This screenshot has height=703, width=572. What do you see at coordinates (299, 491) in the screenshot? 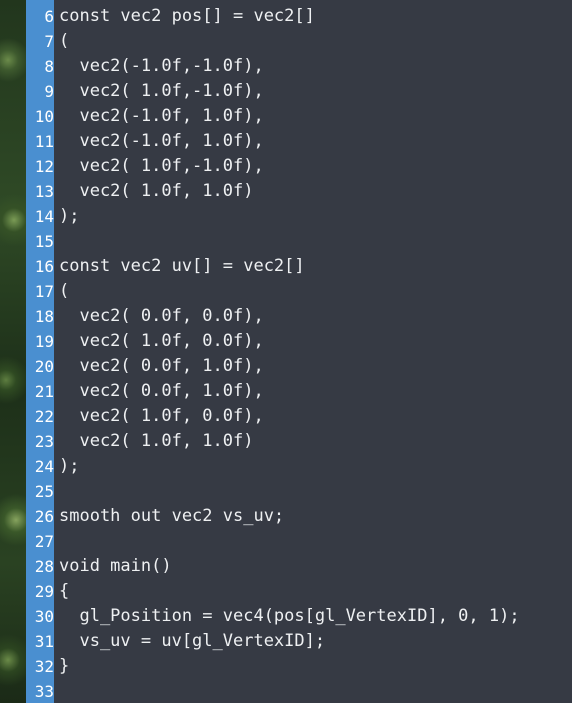
I see `code-line: 25` at bounding box center [299, 491].